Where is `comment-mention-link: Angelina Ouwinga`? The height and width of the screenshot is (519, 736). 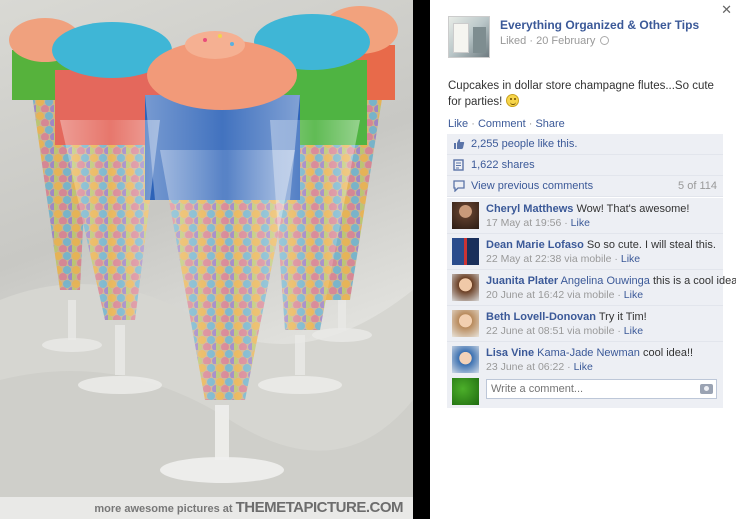 comment-mention-link: Angelina Ouwinga is located at coordinates (605, 281).